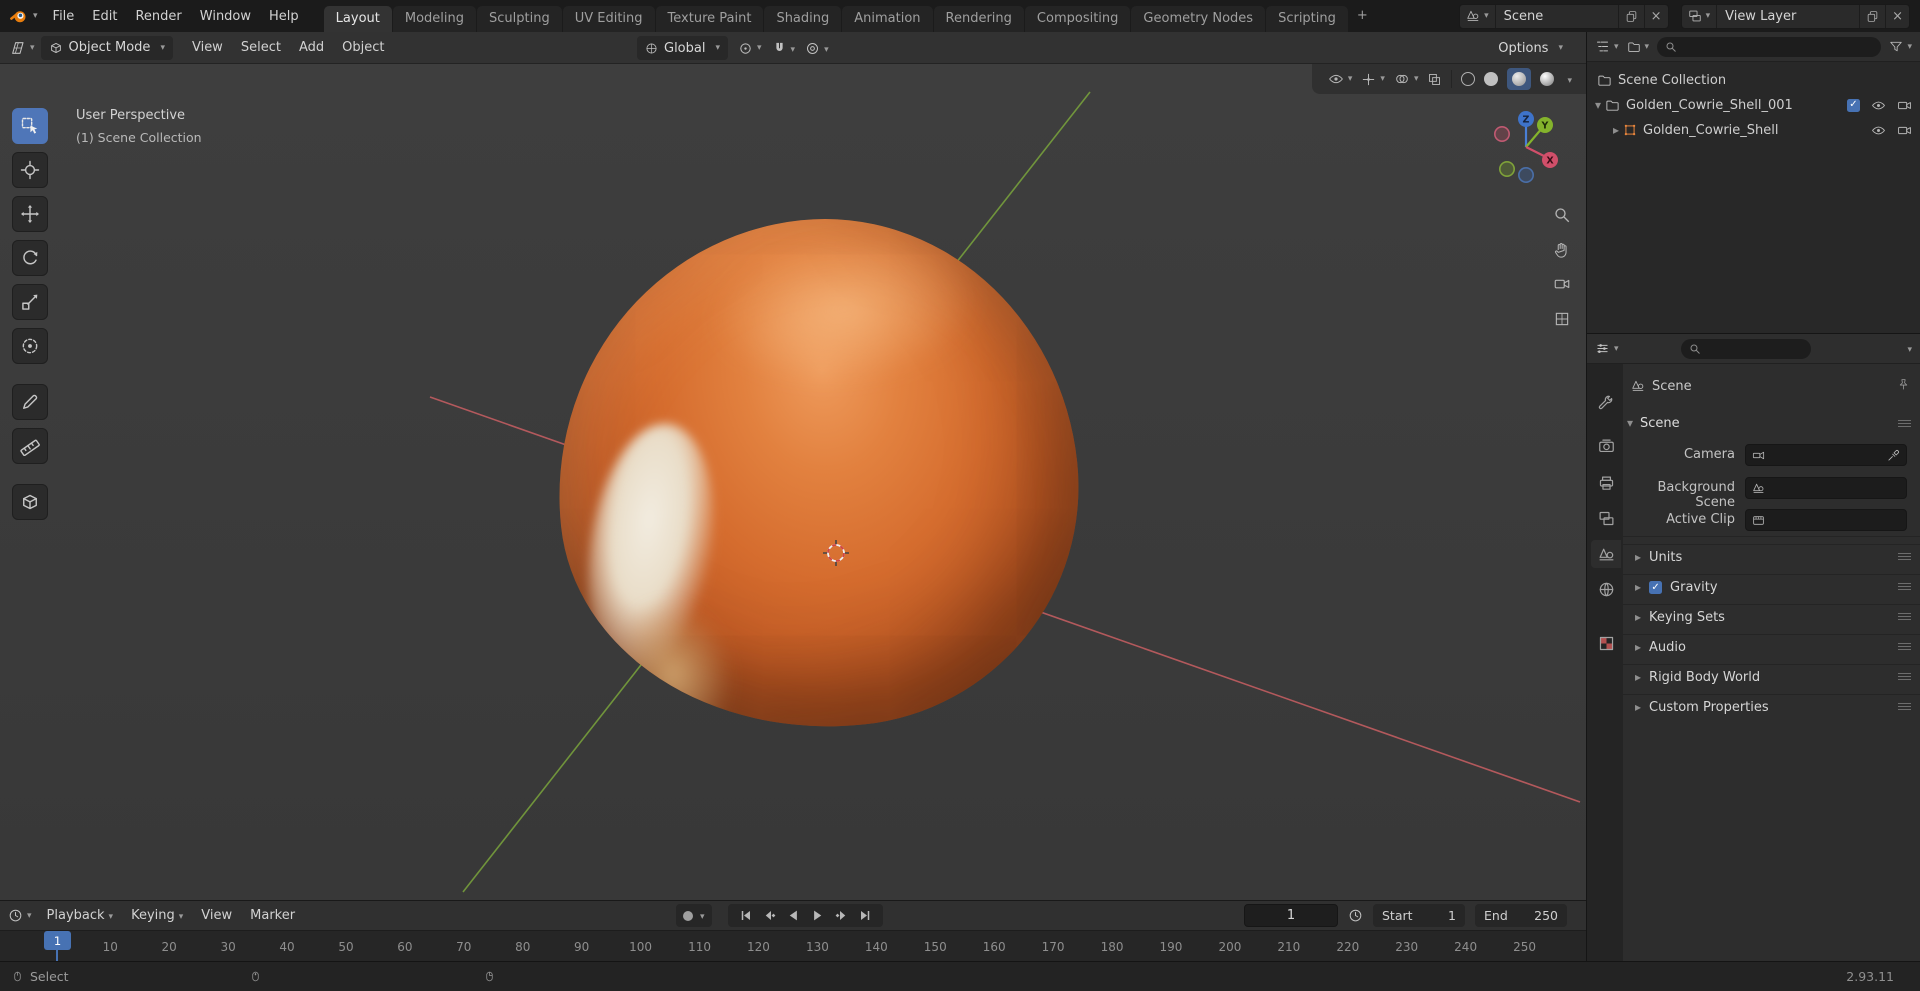 The height and width of the screenshot is (991, 1920). I want to click on menu-window: Window, so click(225, 16).